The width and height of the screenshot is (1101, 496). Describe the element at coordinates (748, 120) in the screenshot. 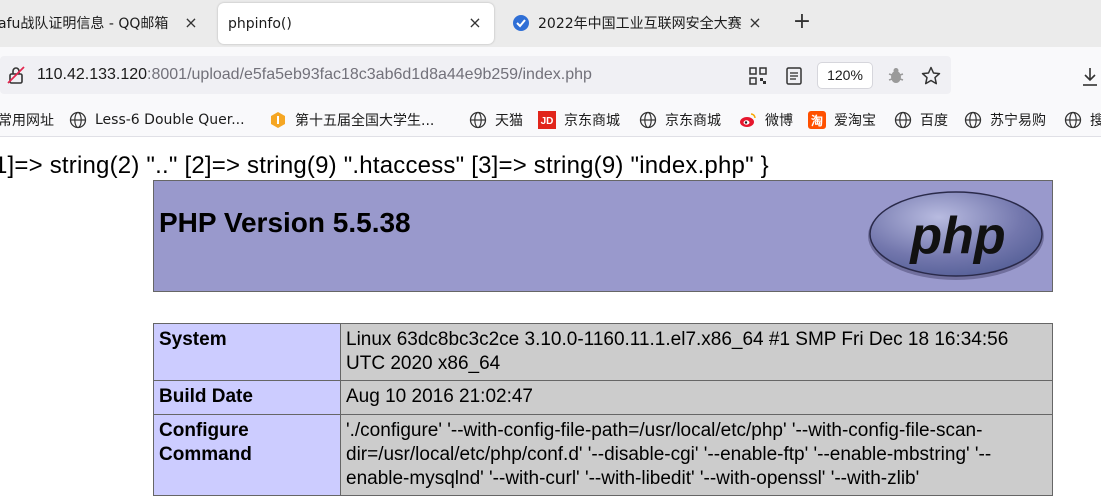

I see `weibo-icon` at that location.